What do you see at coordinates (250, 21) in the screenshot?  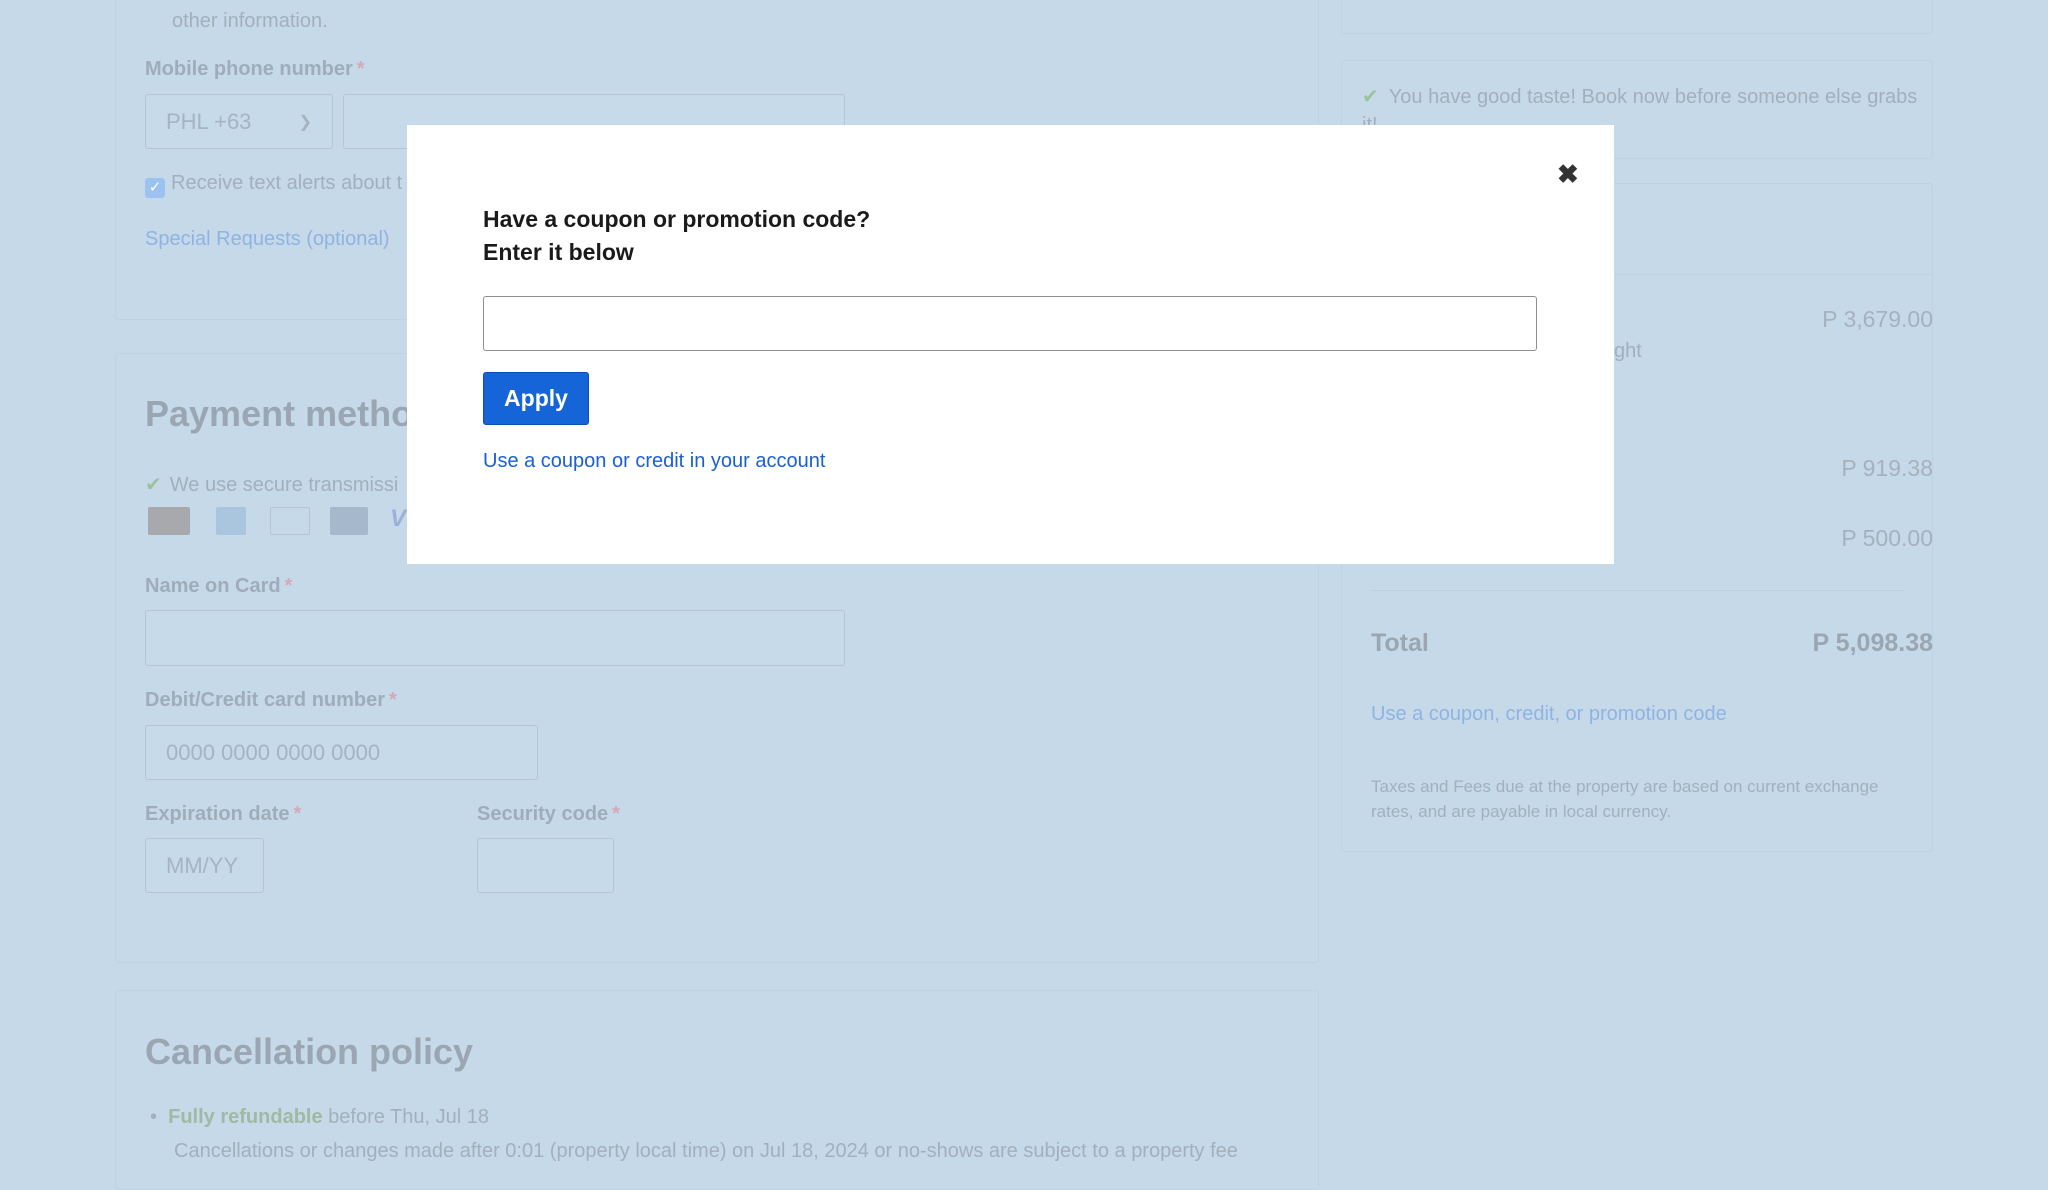 I see `info-text: other information.` at bounding box center [250, 21].